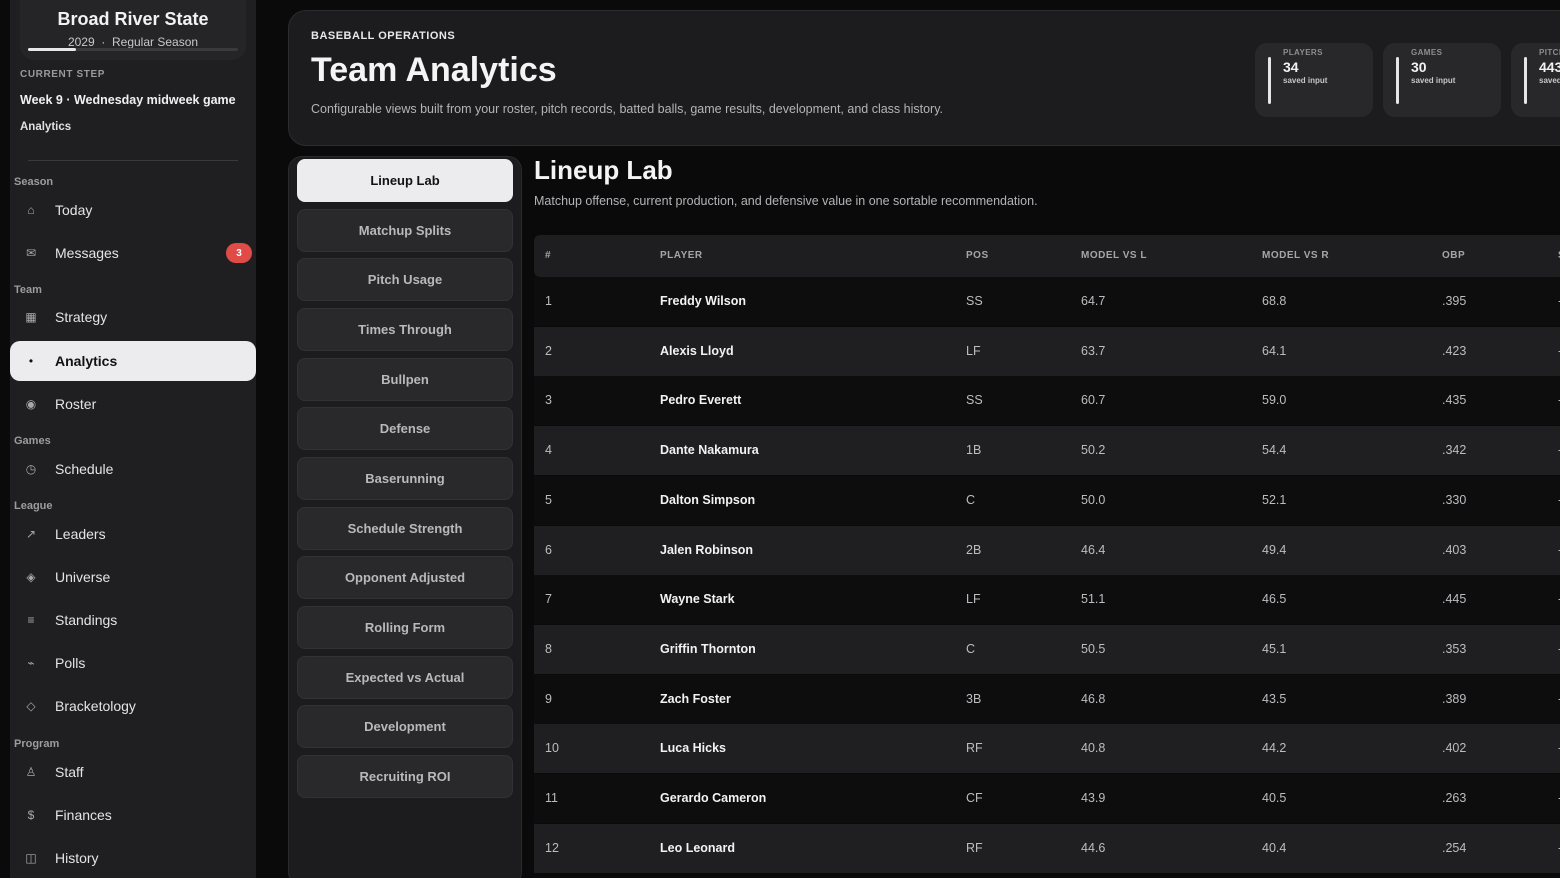  Describe the element at coordinates (703, 301) in the screenshot. I see `cell-player: Freddy Wilson` at that location.